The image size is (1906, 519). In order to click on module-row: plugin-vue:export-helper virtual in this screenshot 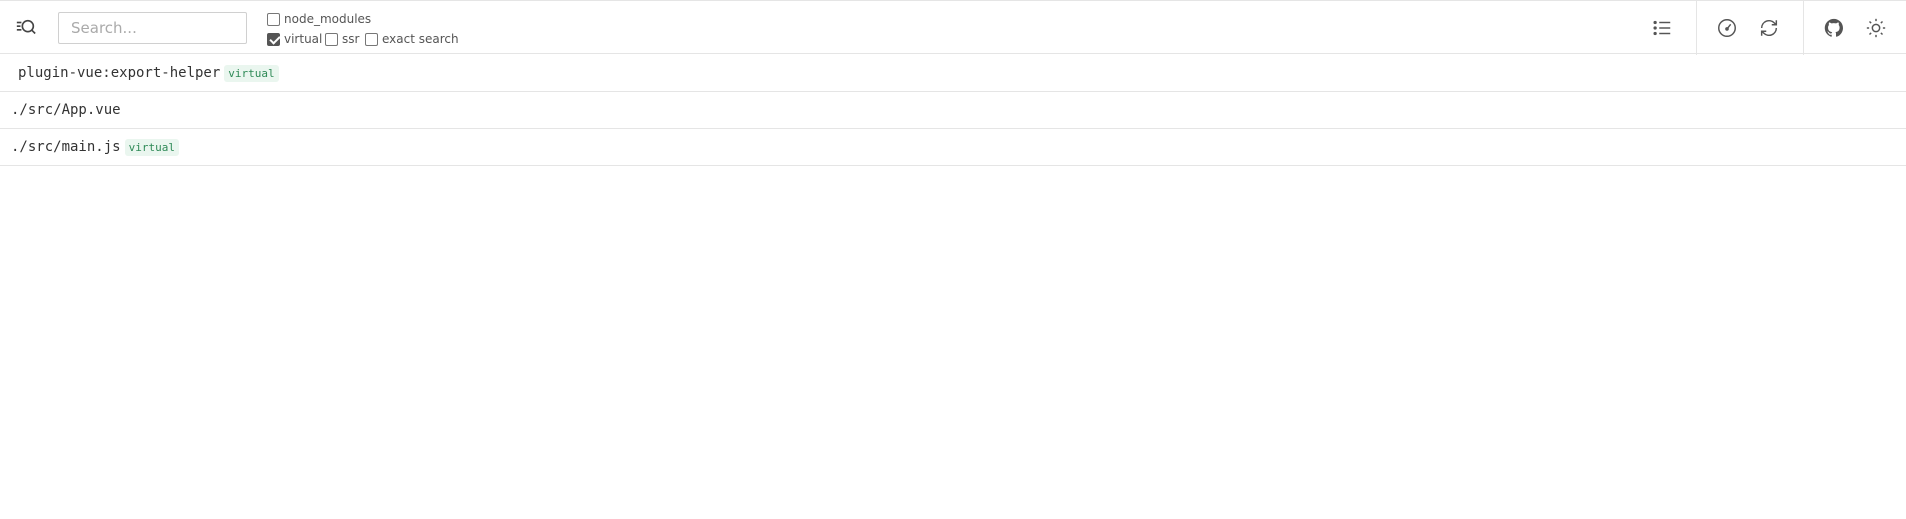, I will do `click(953, 73)`.